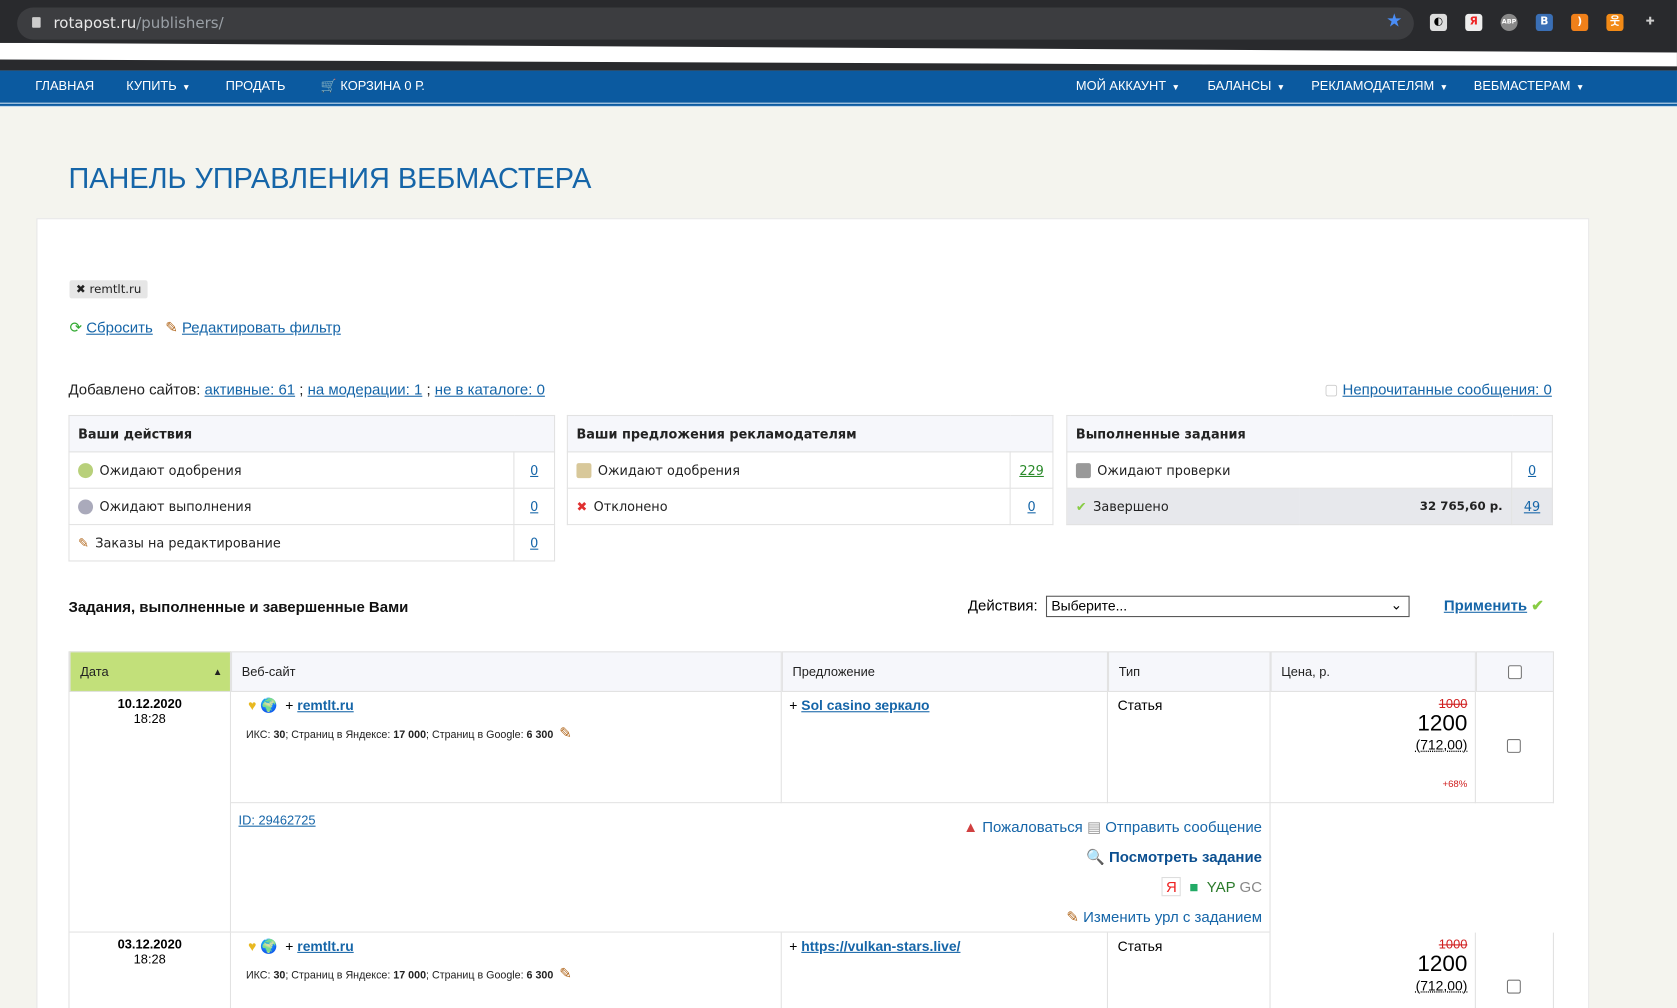 The height and width of the screenshot is (1008, 1677). Describe the element at coordinates (1580, 22) in the screenshot. I see `rss-icon: )` at that location.